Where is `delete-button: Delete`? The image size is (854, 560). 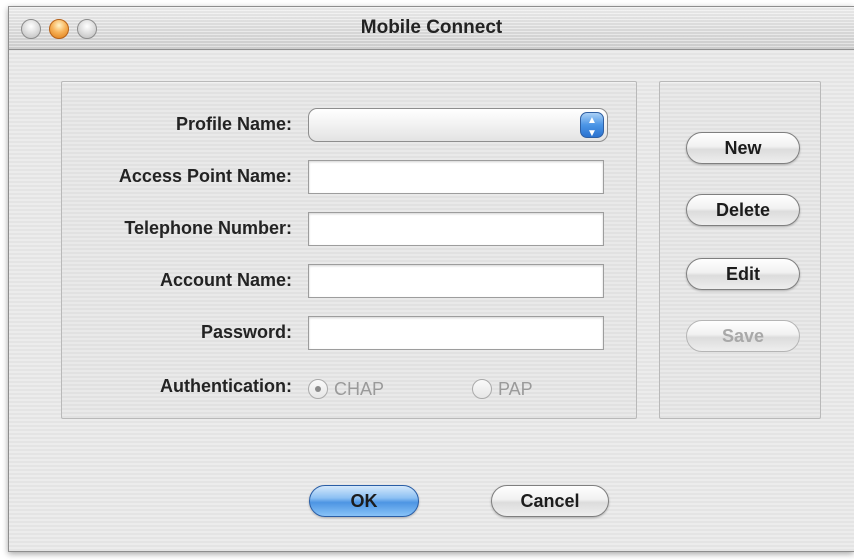
delete-button: Delete is located at coordinates (743, 210).